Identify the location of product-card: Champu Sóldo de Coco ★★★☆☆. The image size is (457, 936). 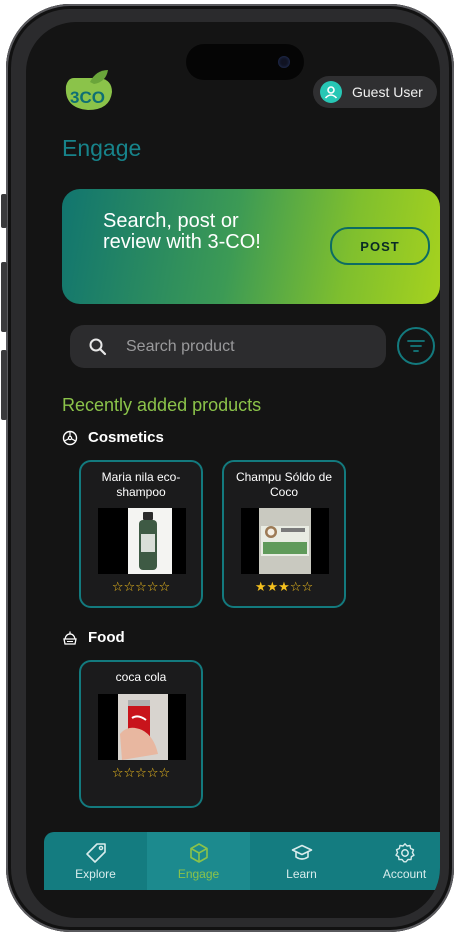
(284, 534).